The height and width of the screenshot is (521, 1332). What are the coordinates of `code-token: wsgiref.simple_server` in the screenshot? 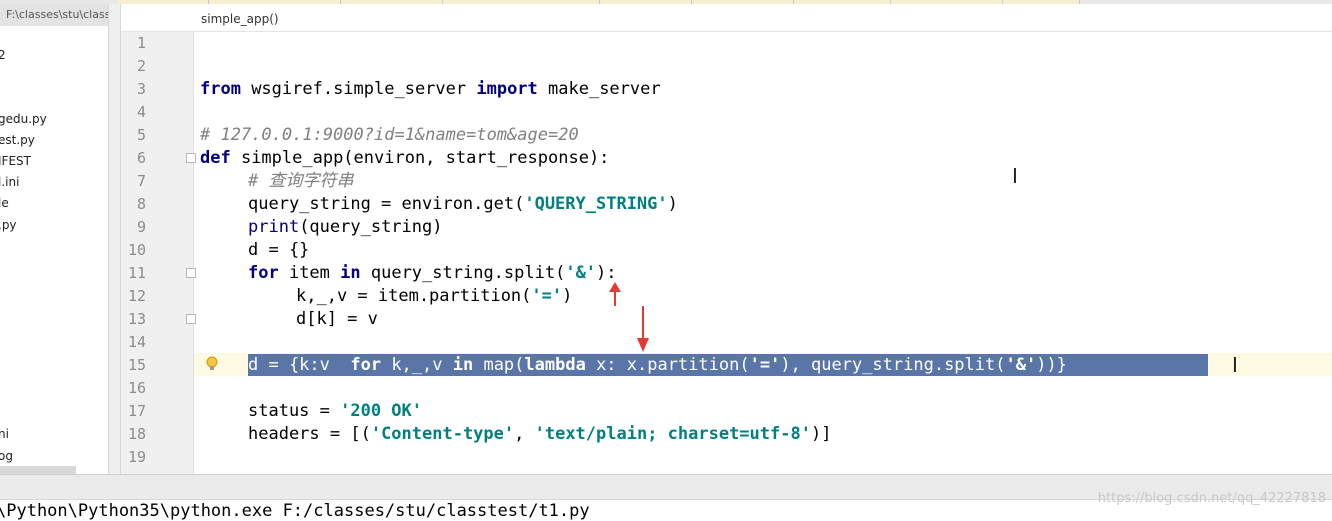 It's located at (358, 89).